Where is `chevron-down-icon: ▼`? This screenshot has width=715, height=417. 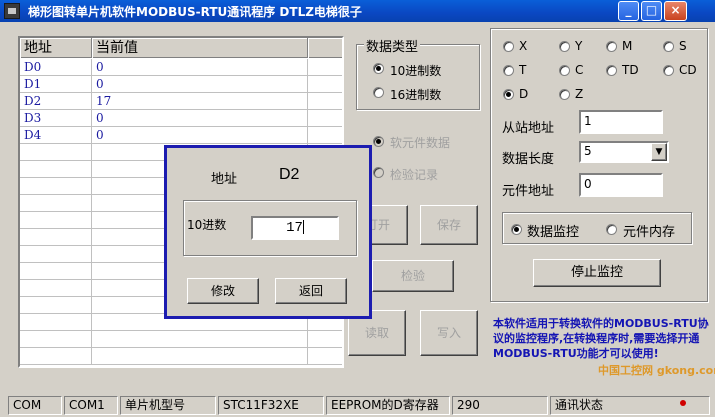
chevron-down-icon: ▼ is located at coordinates (659, 152).